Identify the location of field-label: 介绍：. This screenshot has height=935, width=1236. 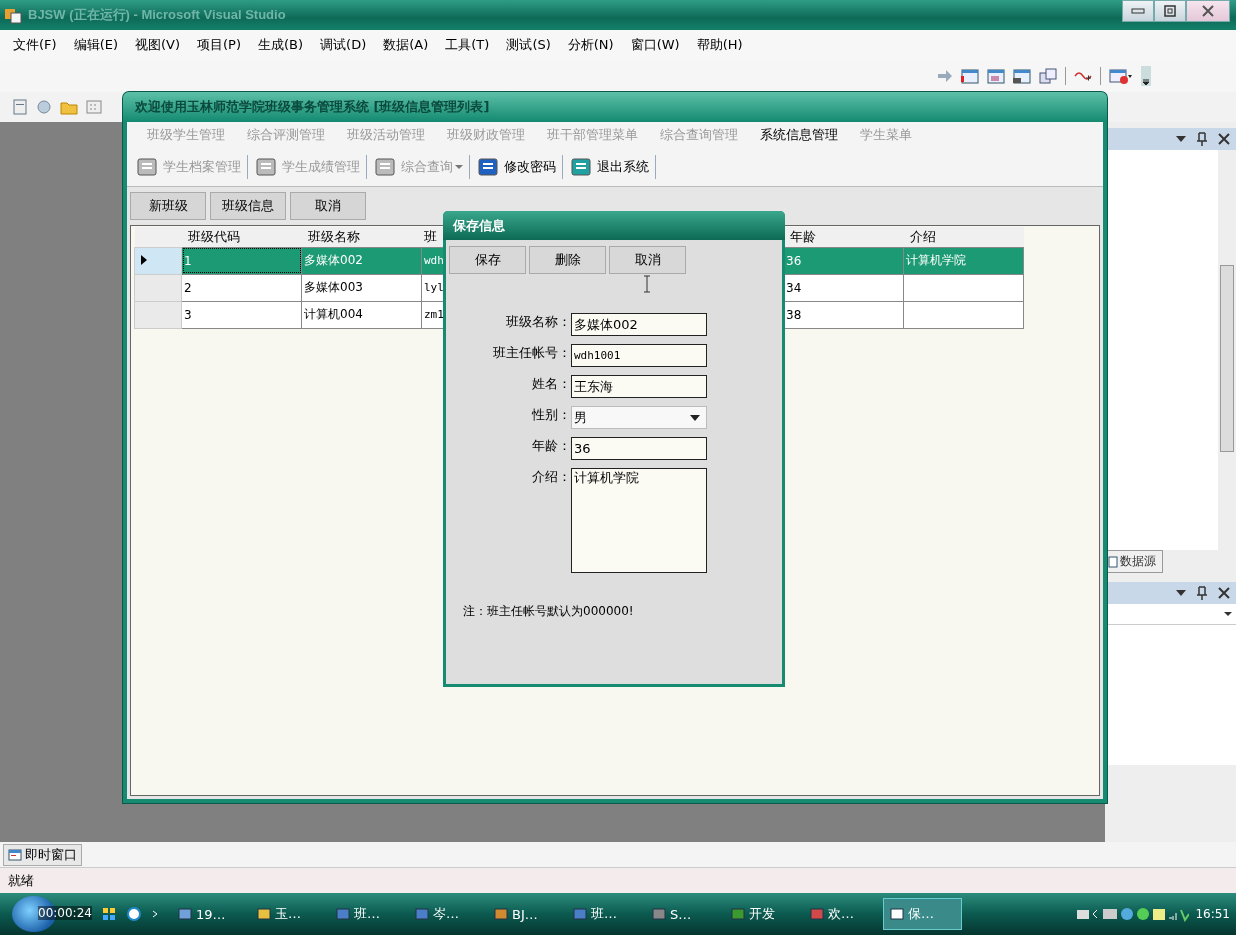
(551, 477).